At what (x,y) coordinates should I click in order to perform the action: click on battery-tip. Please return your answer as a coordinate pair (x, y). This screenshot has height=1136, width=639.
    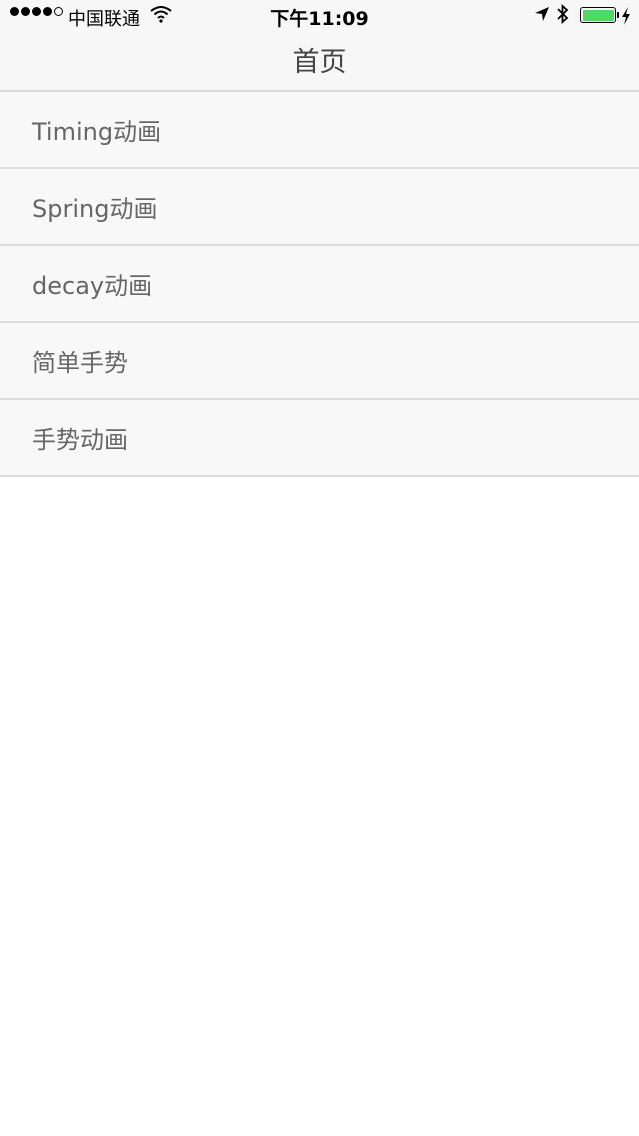
    Looking at the image, I should click on (618, 15).